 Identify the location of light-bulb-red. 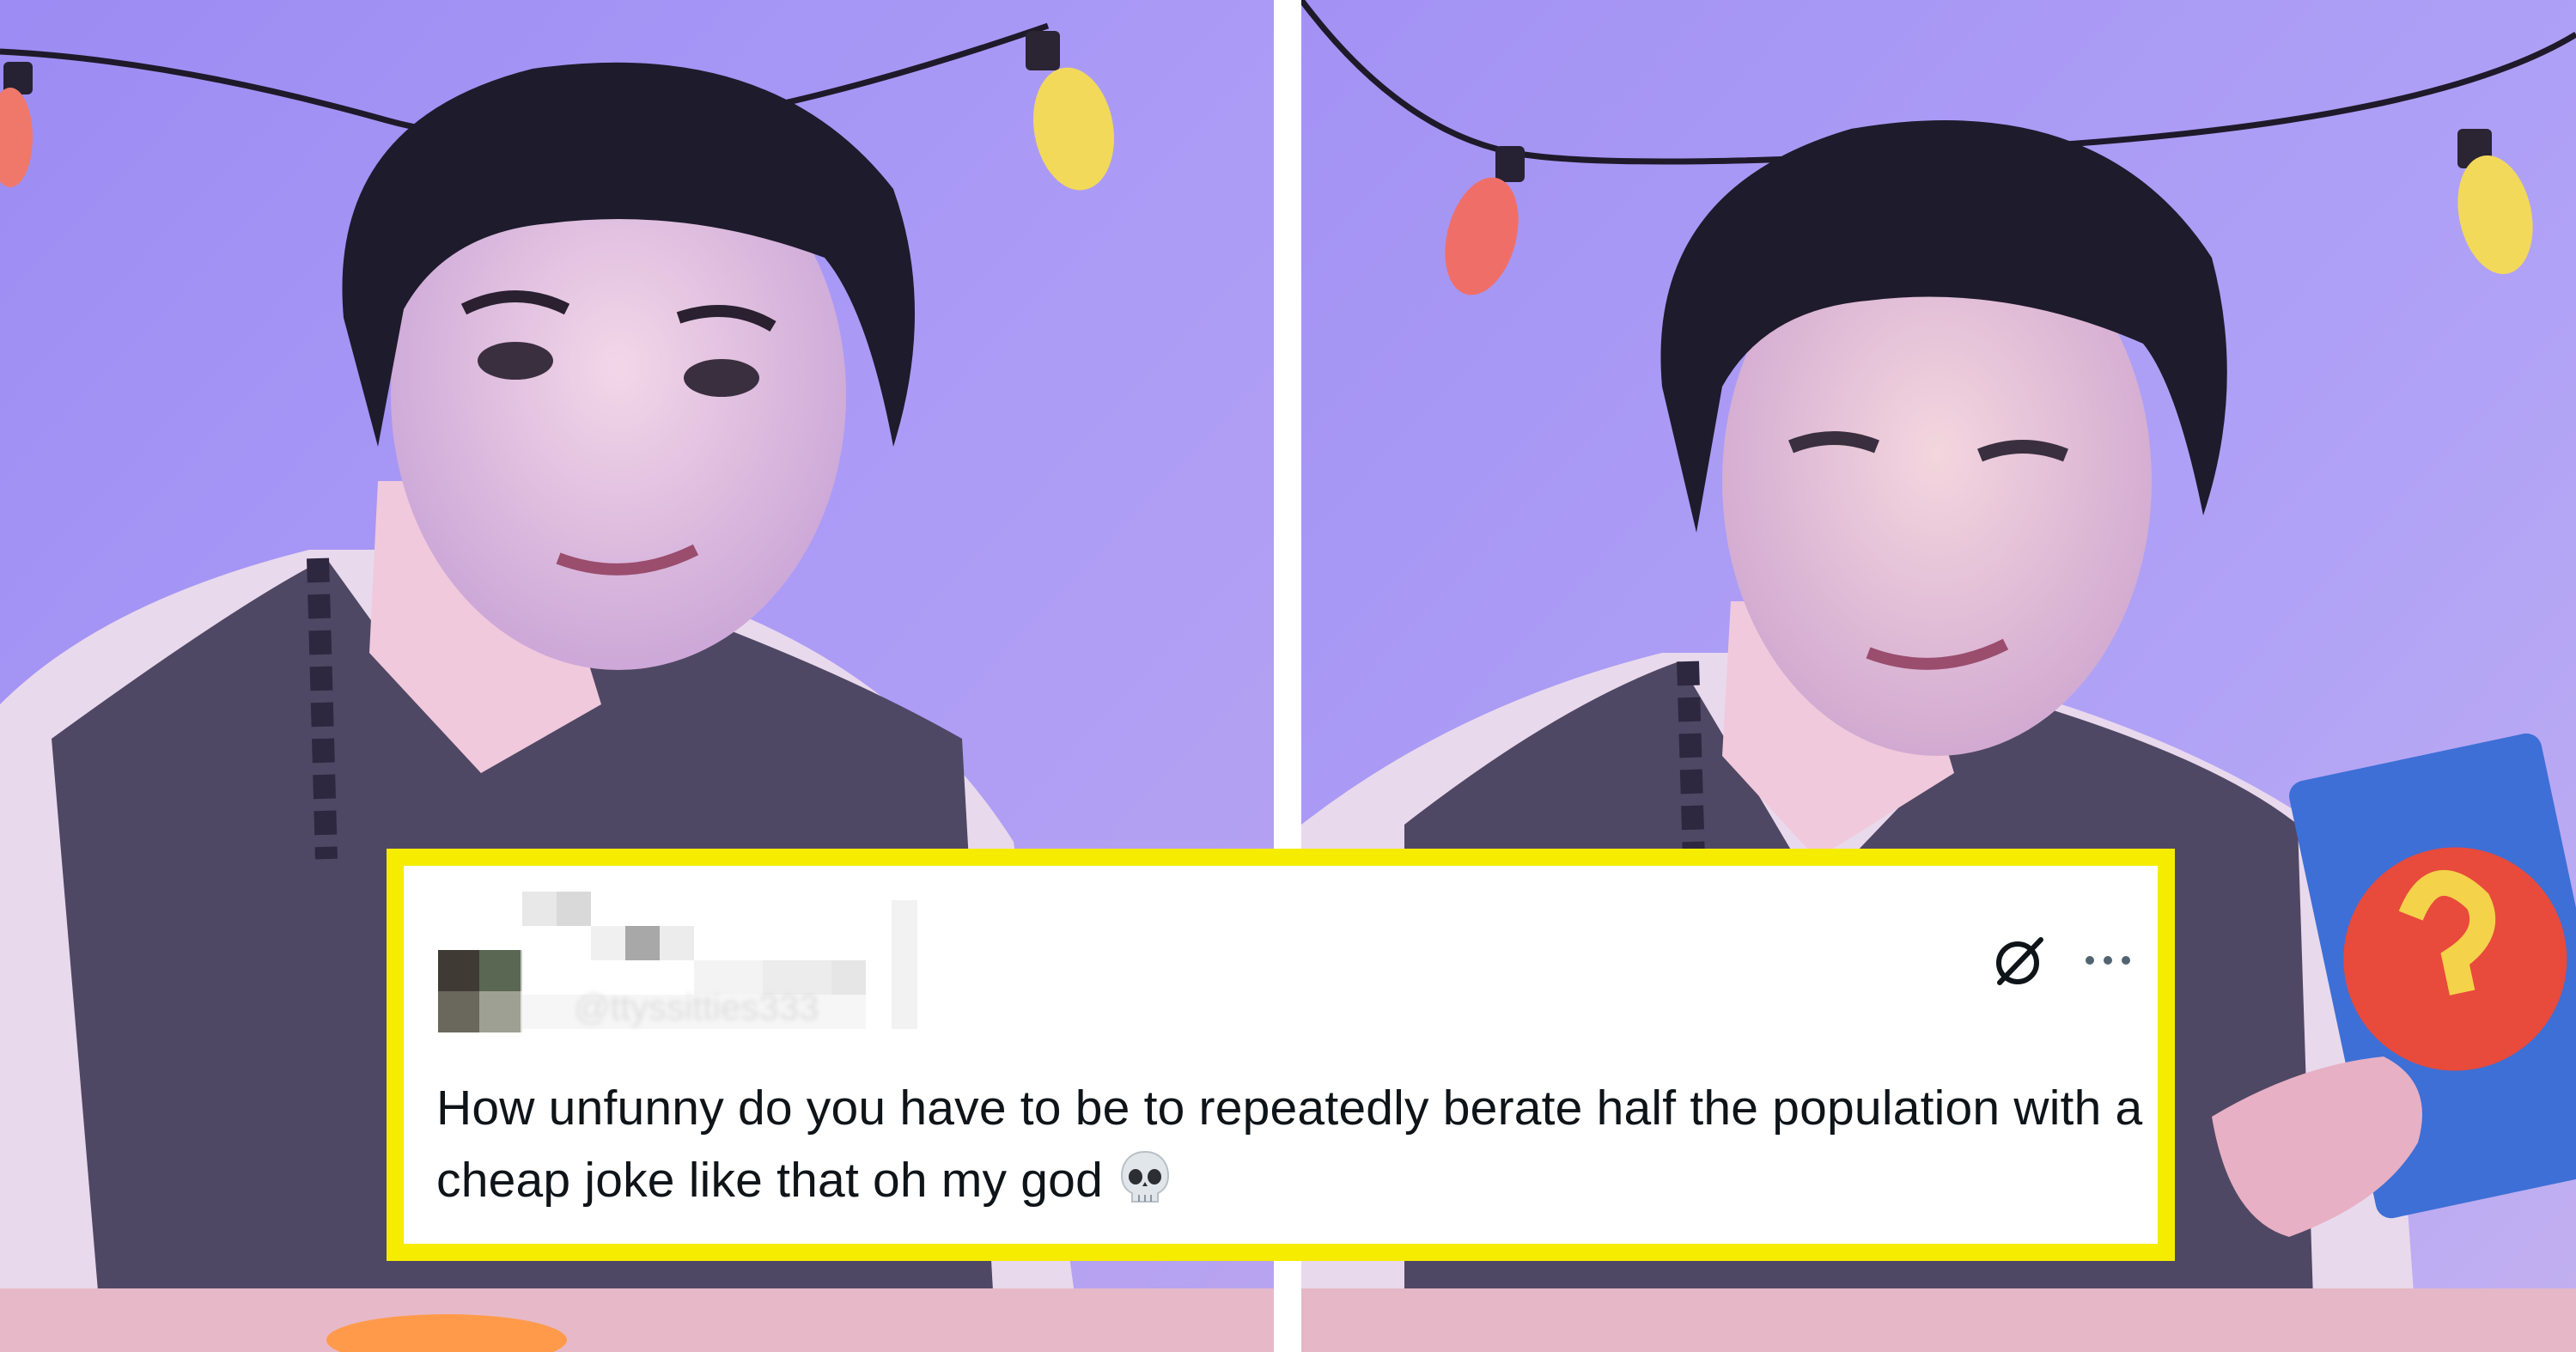
(16, 124).